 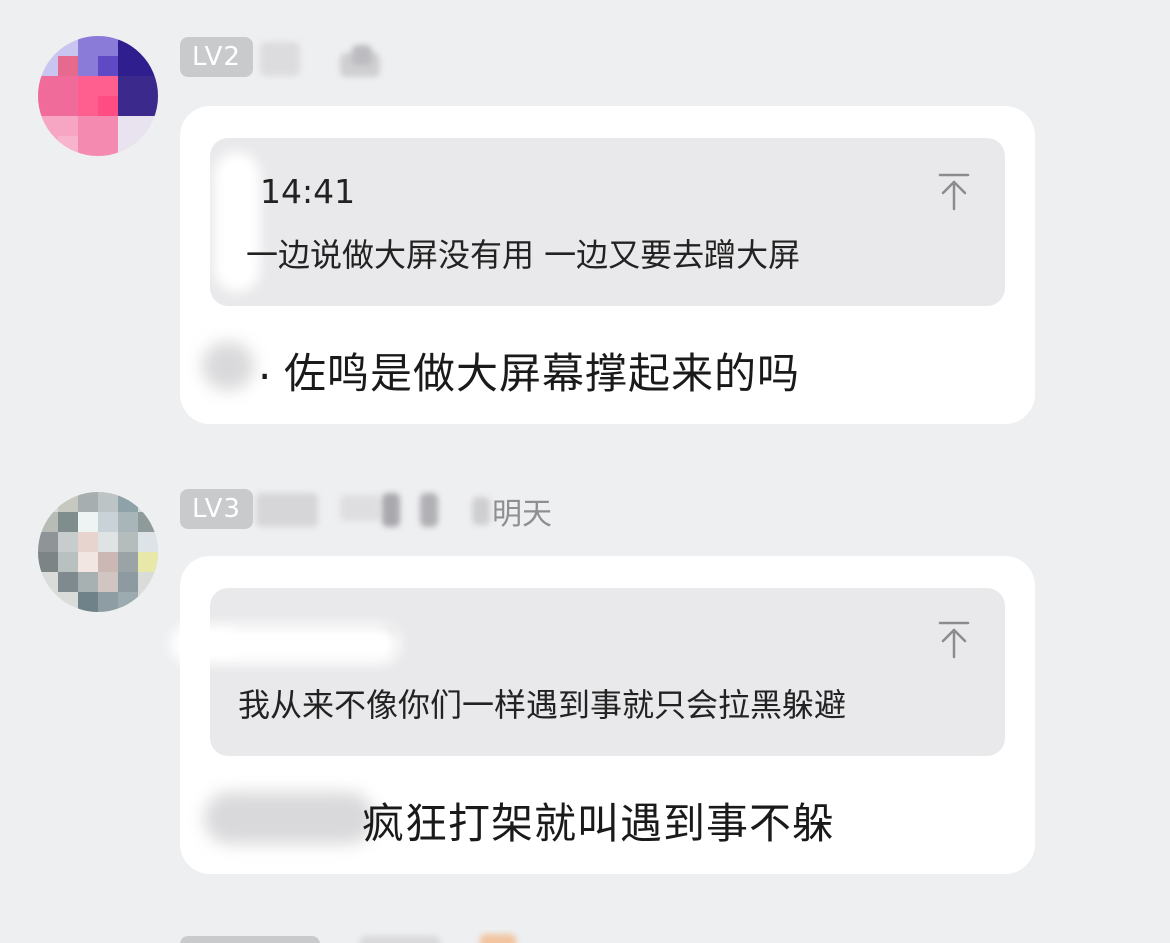 What do you see at coordinates (265, 364) in the screenshot?
I see `reply-prefix: .` at bounding box center [265, 364].